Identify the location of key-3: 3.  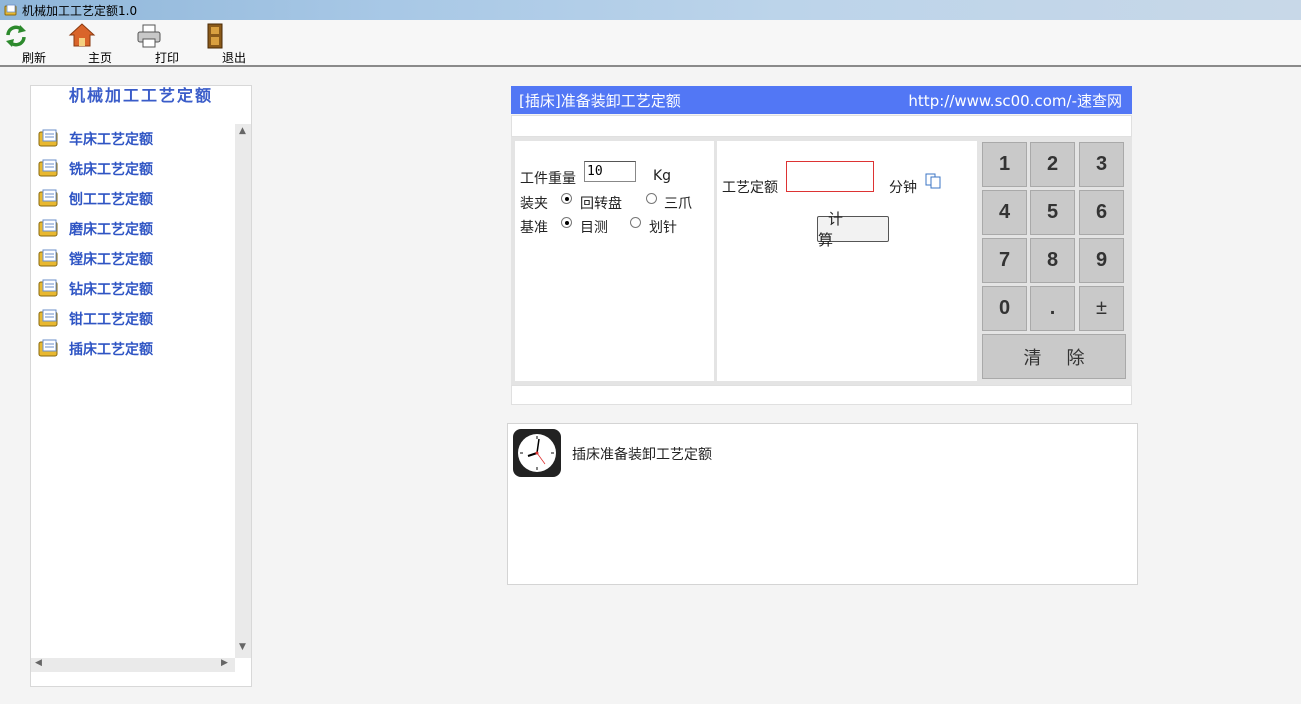
(1101, 164).